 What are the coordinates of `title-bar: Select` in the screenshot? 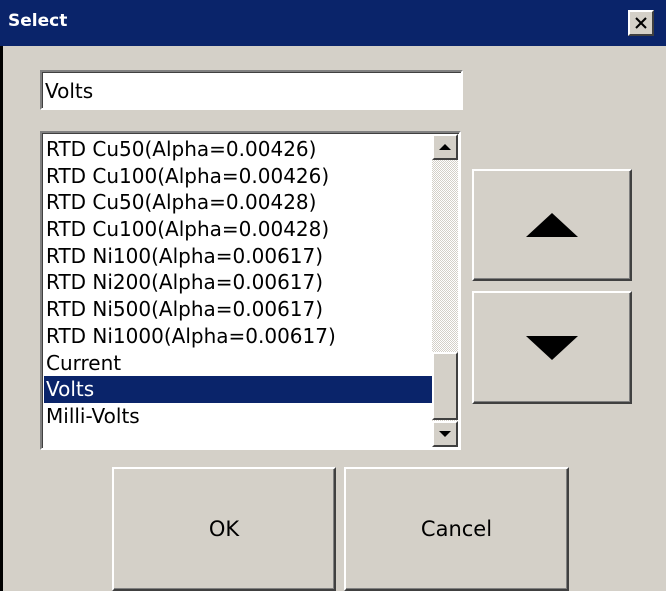 It's located at (333, 23).